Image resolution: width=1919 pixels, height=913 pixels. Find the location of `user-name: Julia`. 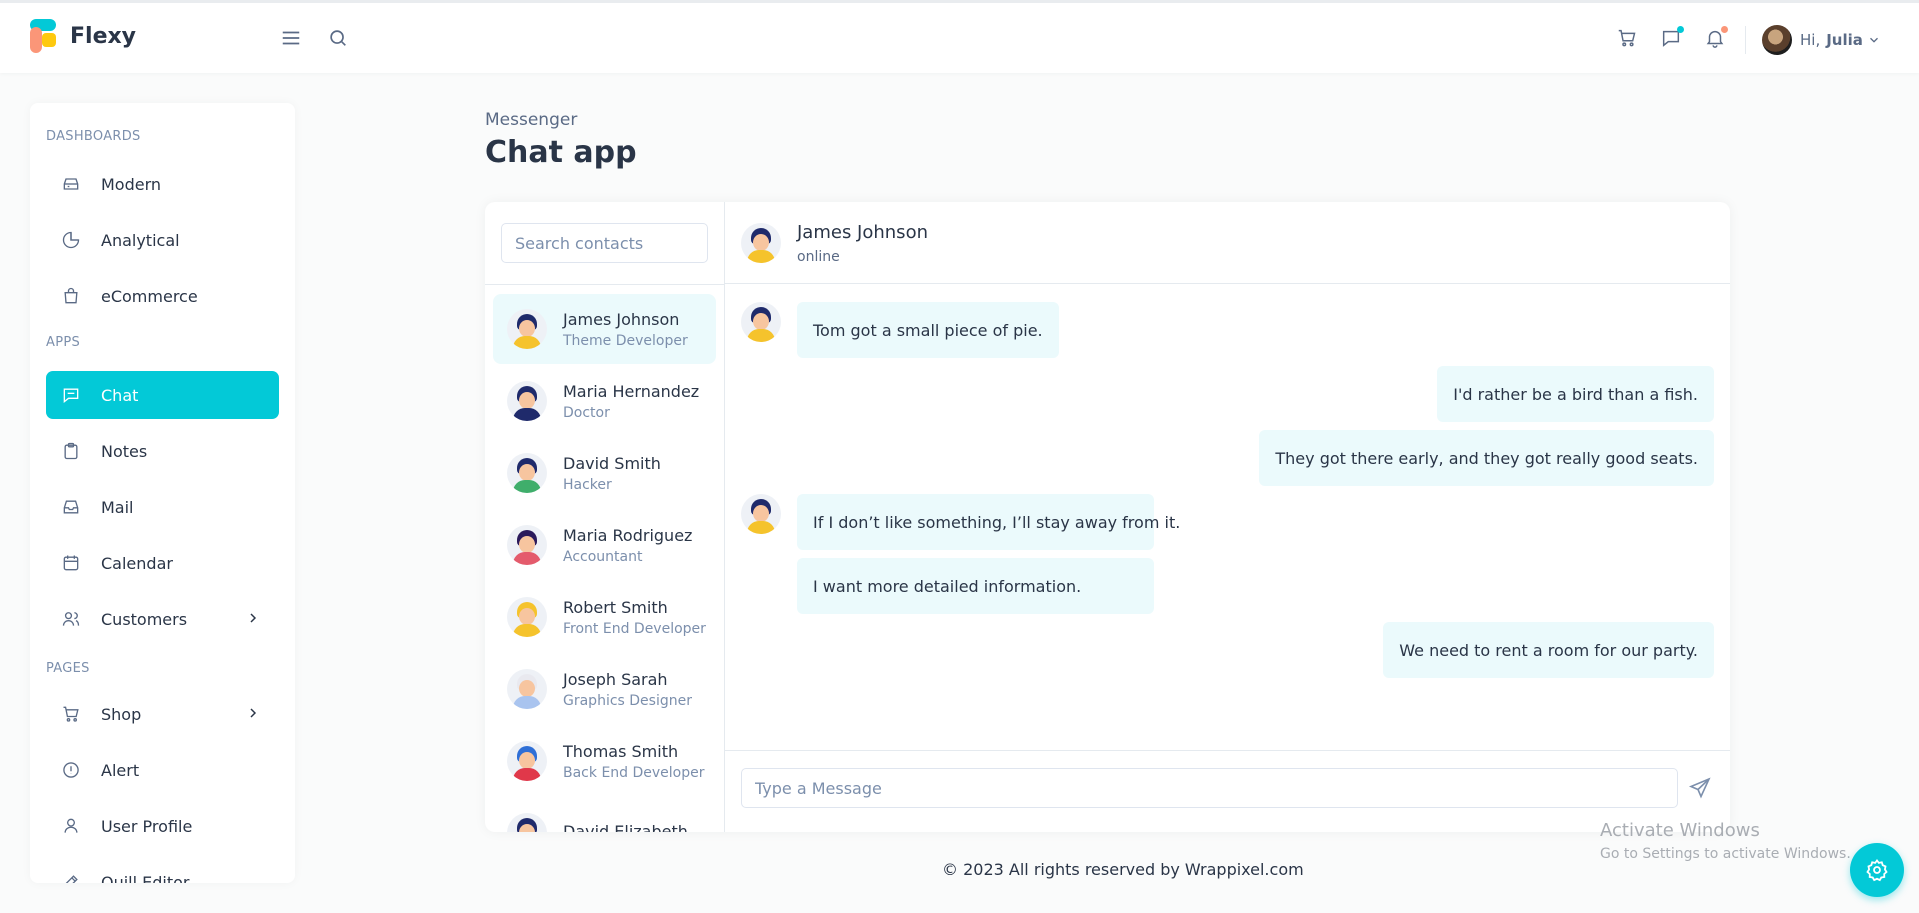

user-name: Julia is located at coordinates (1844, 40).